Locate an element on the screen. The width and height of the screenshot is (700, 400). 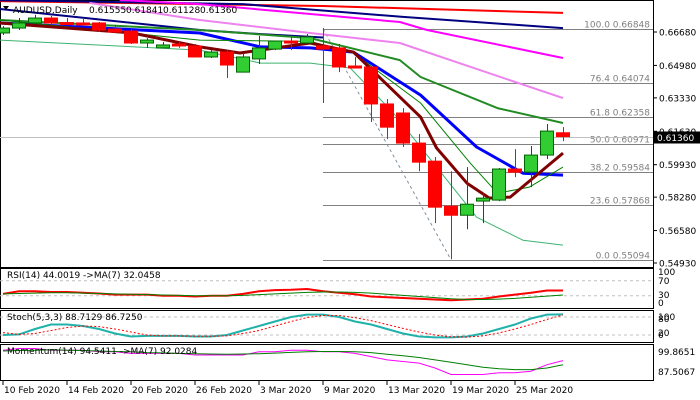
indicator-tick-label: 87.5067 is located at coordinates (676, 373).